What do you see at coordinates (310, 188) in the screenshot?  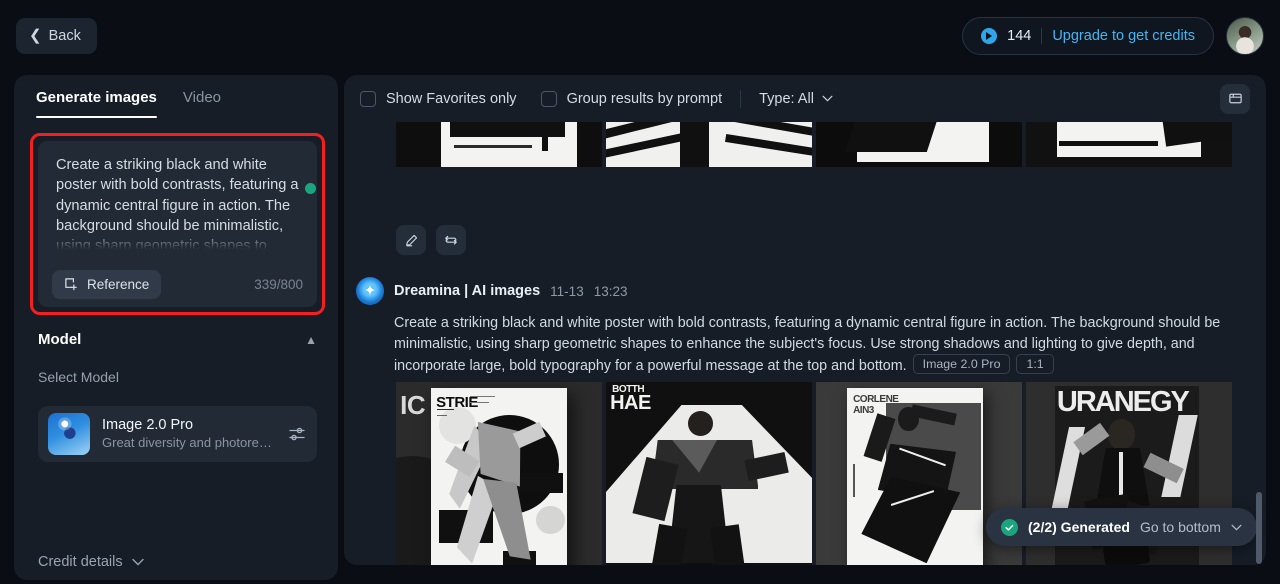 I see `green-status-dot` at bounding box center [310, 188].